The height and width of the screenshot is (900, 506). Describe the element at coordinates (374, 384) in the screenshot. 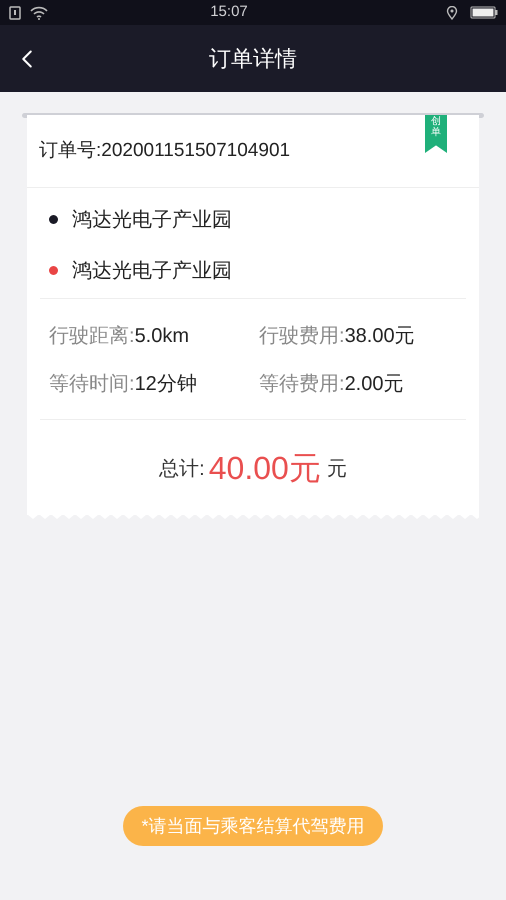

I see `stat-value: 2.00元` at that location.